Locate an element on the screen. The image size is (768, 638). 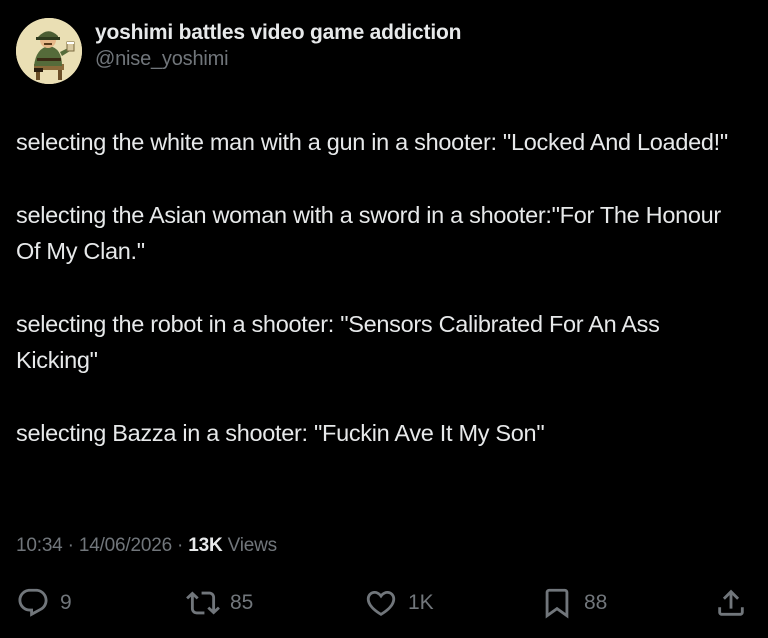
tweet-date: 14/06/2026 is located at coordinates (125, 545).